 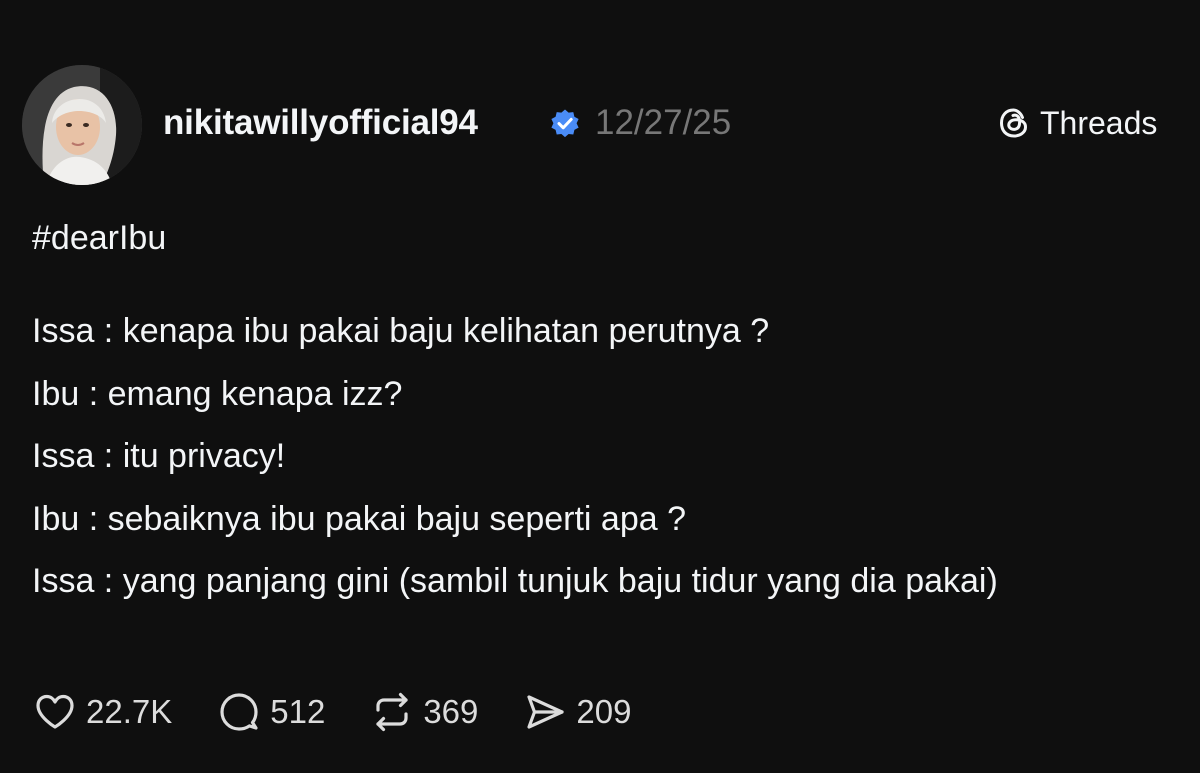 What do you see at coordinates (565, 123) in the screenshot?
I see `verified-badge-icon` at bounding box center [565, 123].